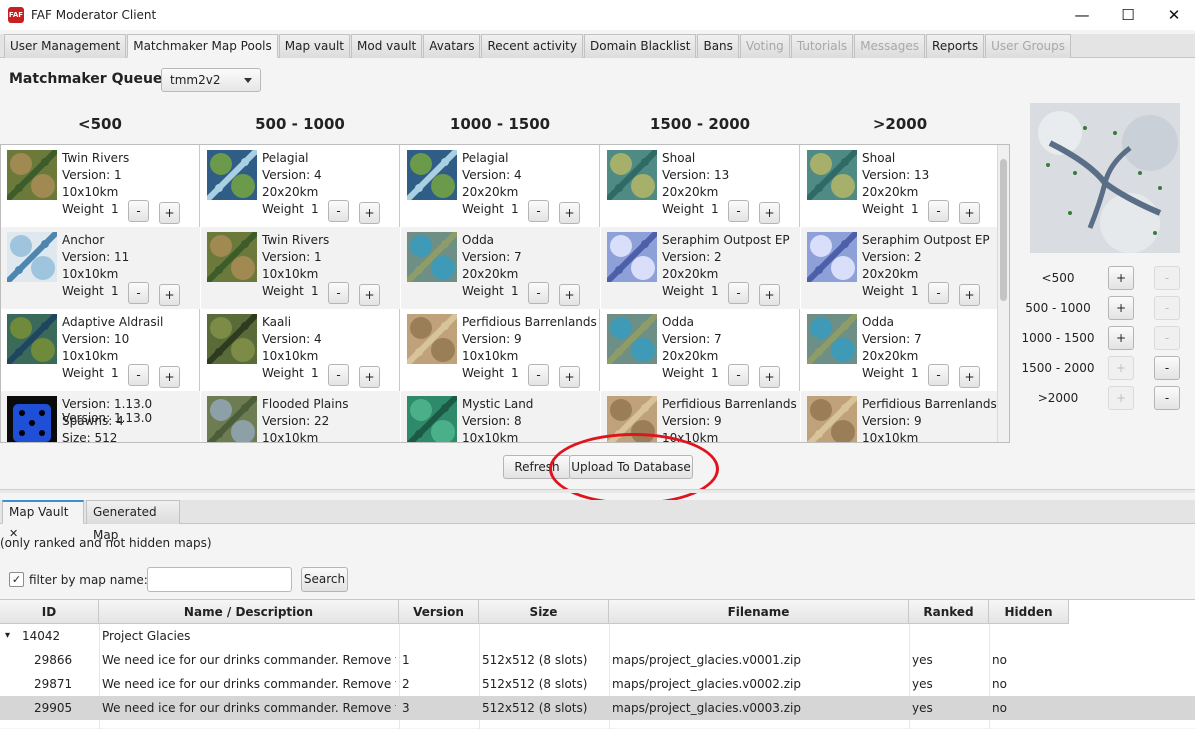 The height and width of the screenshot is (729, 1195). What do you see at coordinates (895, 175) in the screenshot?
I see `map-info: Shoal Version: 13 20x20km` at bounding box center [895, 175].